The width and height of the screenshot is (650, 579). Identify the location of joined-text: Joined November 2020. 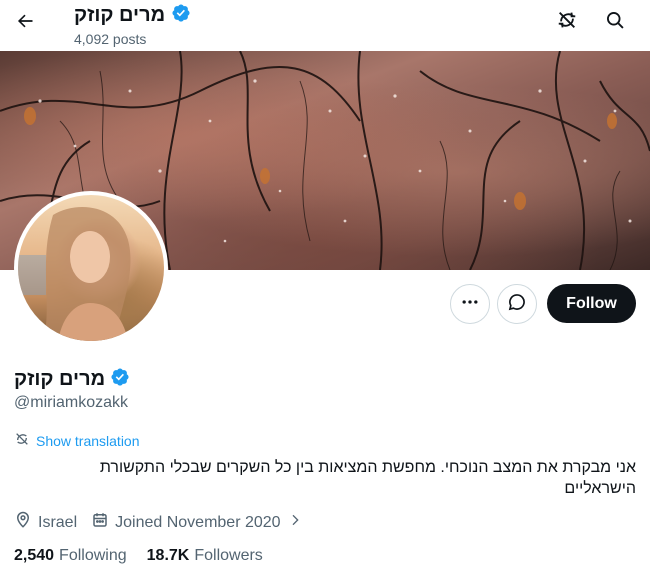
(198, 522).